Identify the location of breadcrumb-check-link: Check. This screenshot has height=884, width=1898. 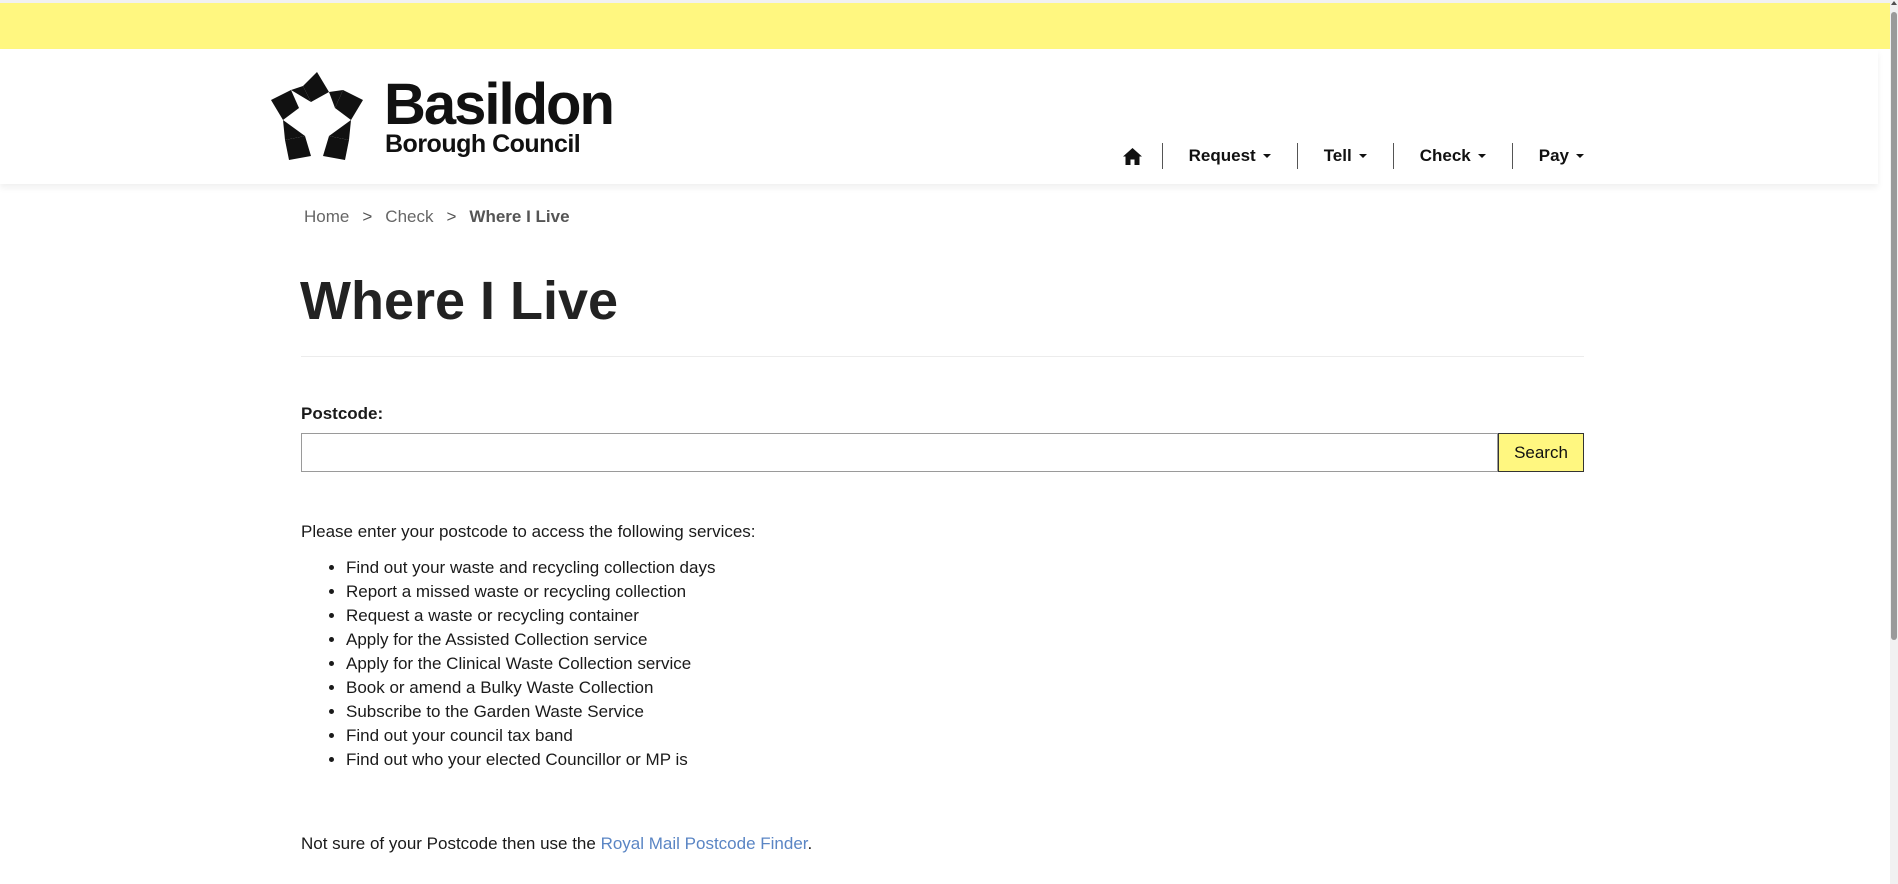
(409, 217).